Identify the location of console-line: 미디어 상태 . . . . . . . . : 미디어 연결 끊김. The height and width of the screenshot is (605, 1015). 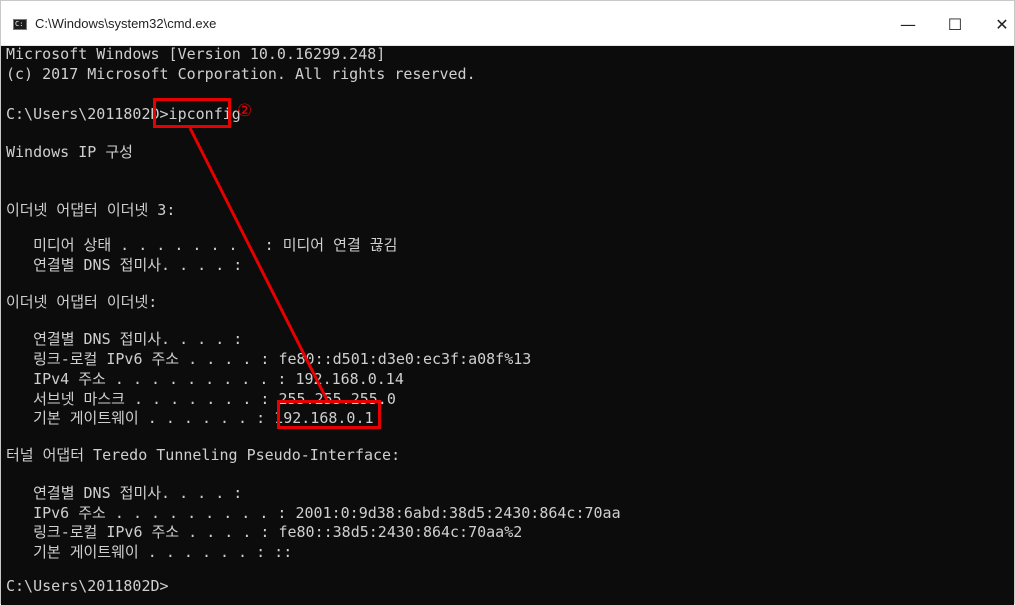
(202, 245).